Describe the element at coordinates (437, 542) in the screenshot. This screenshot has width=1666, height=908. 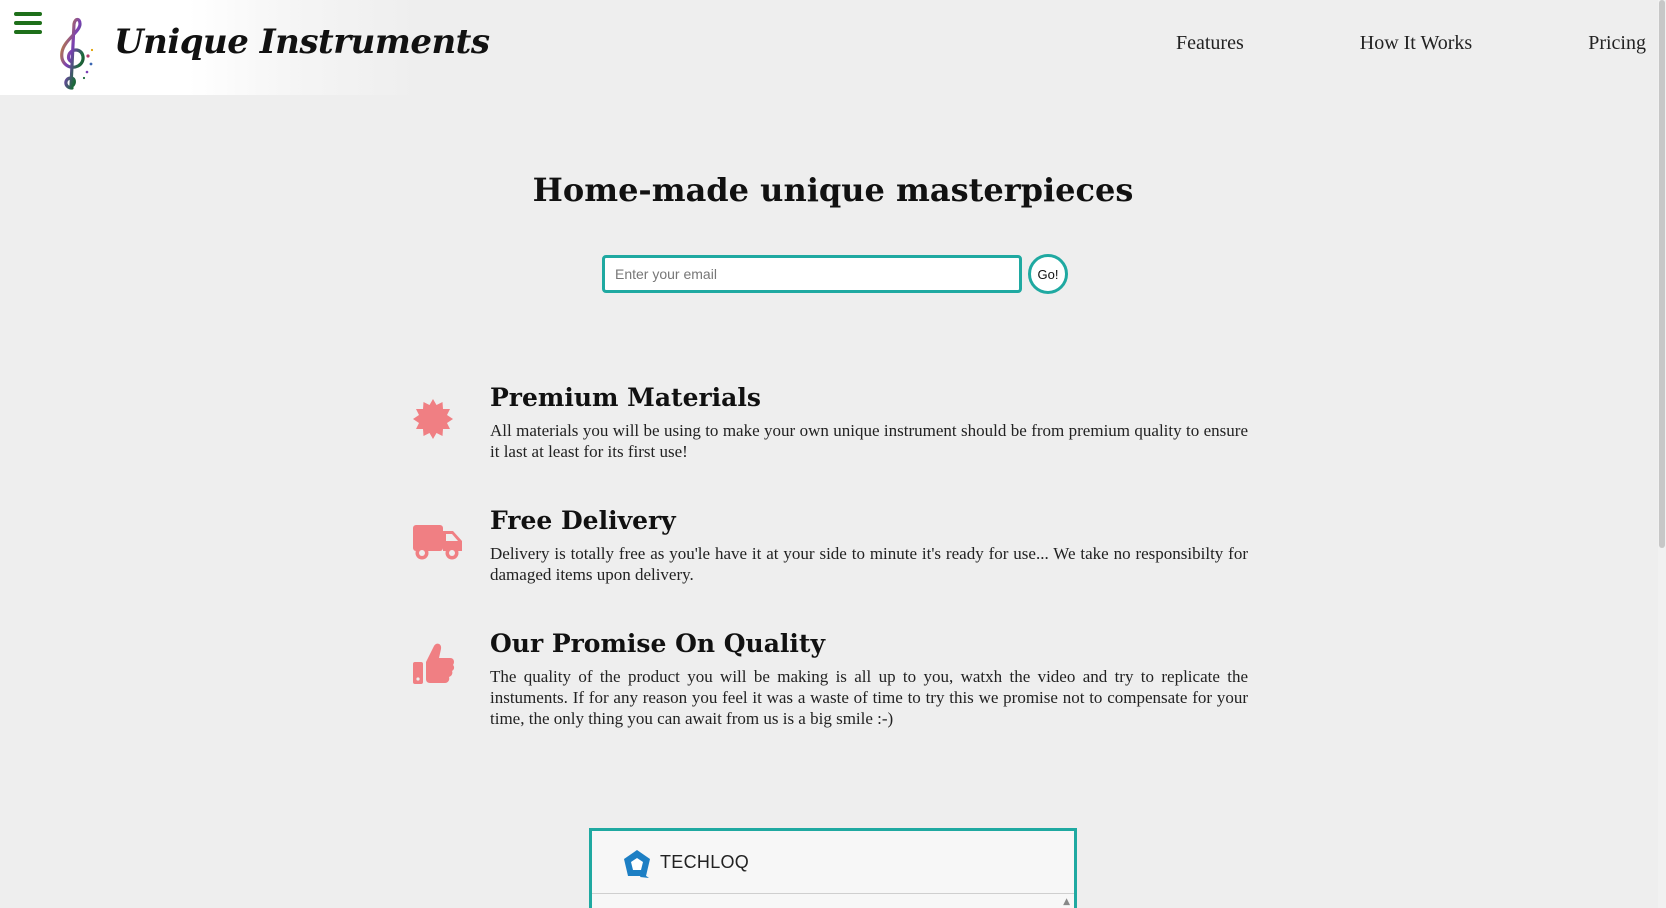
I see `truck-icon` at that location.